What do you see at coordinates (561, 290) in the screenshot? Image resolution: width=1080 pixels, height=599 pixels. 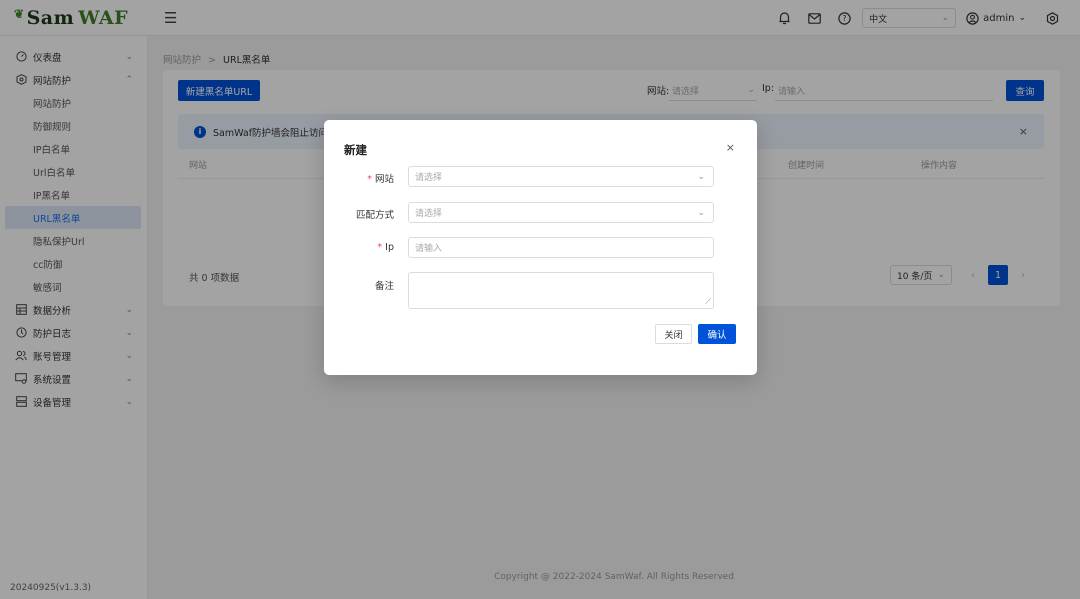 I see `remark-textarea: ⟋` at bounding box center [561, 290].